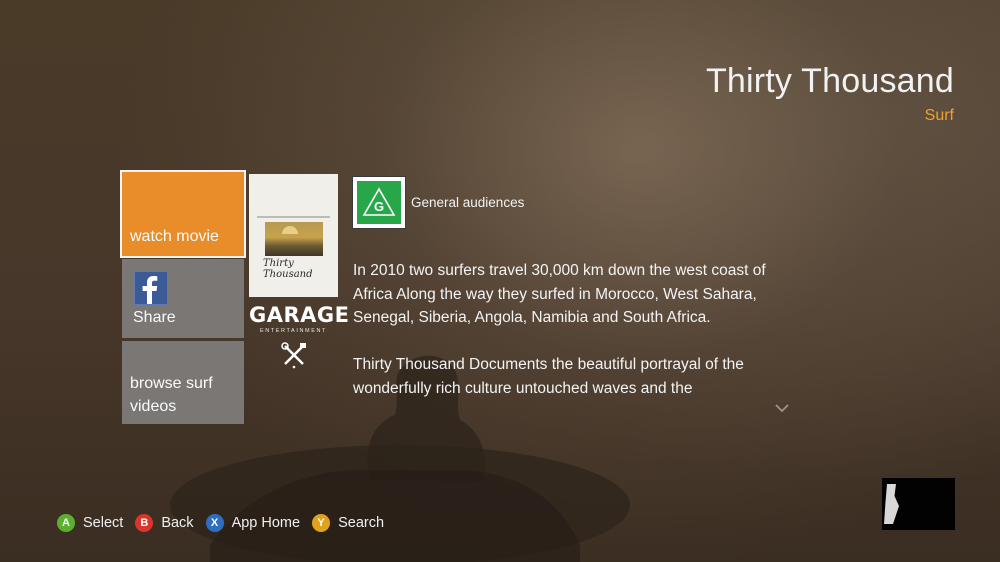  What do you see at coordinates (154, 317) in the screenshot?
I see `share-label: Share` at bounding box center [154, 317].